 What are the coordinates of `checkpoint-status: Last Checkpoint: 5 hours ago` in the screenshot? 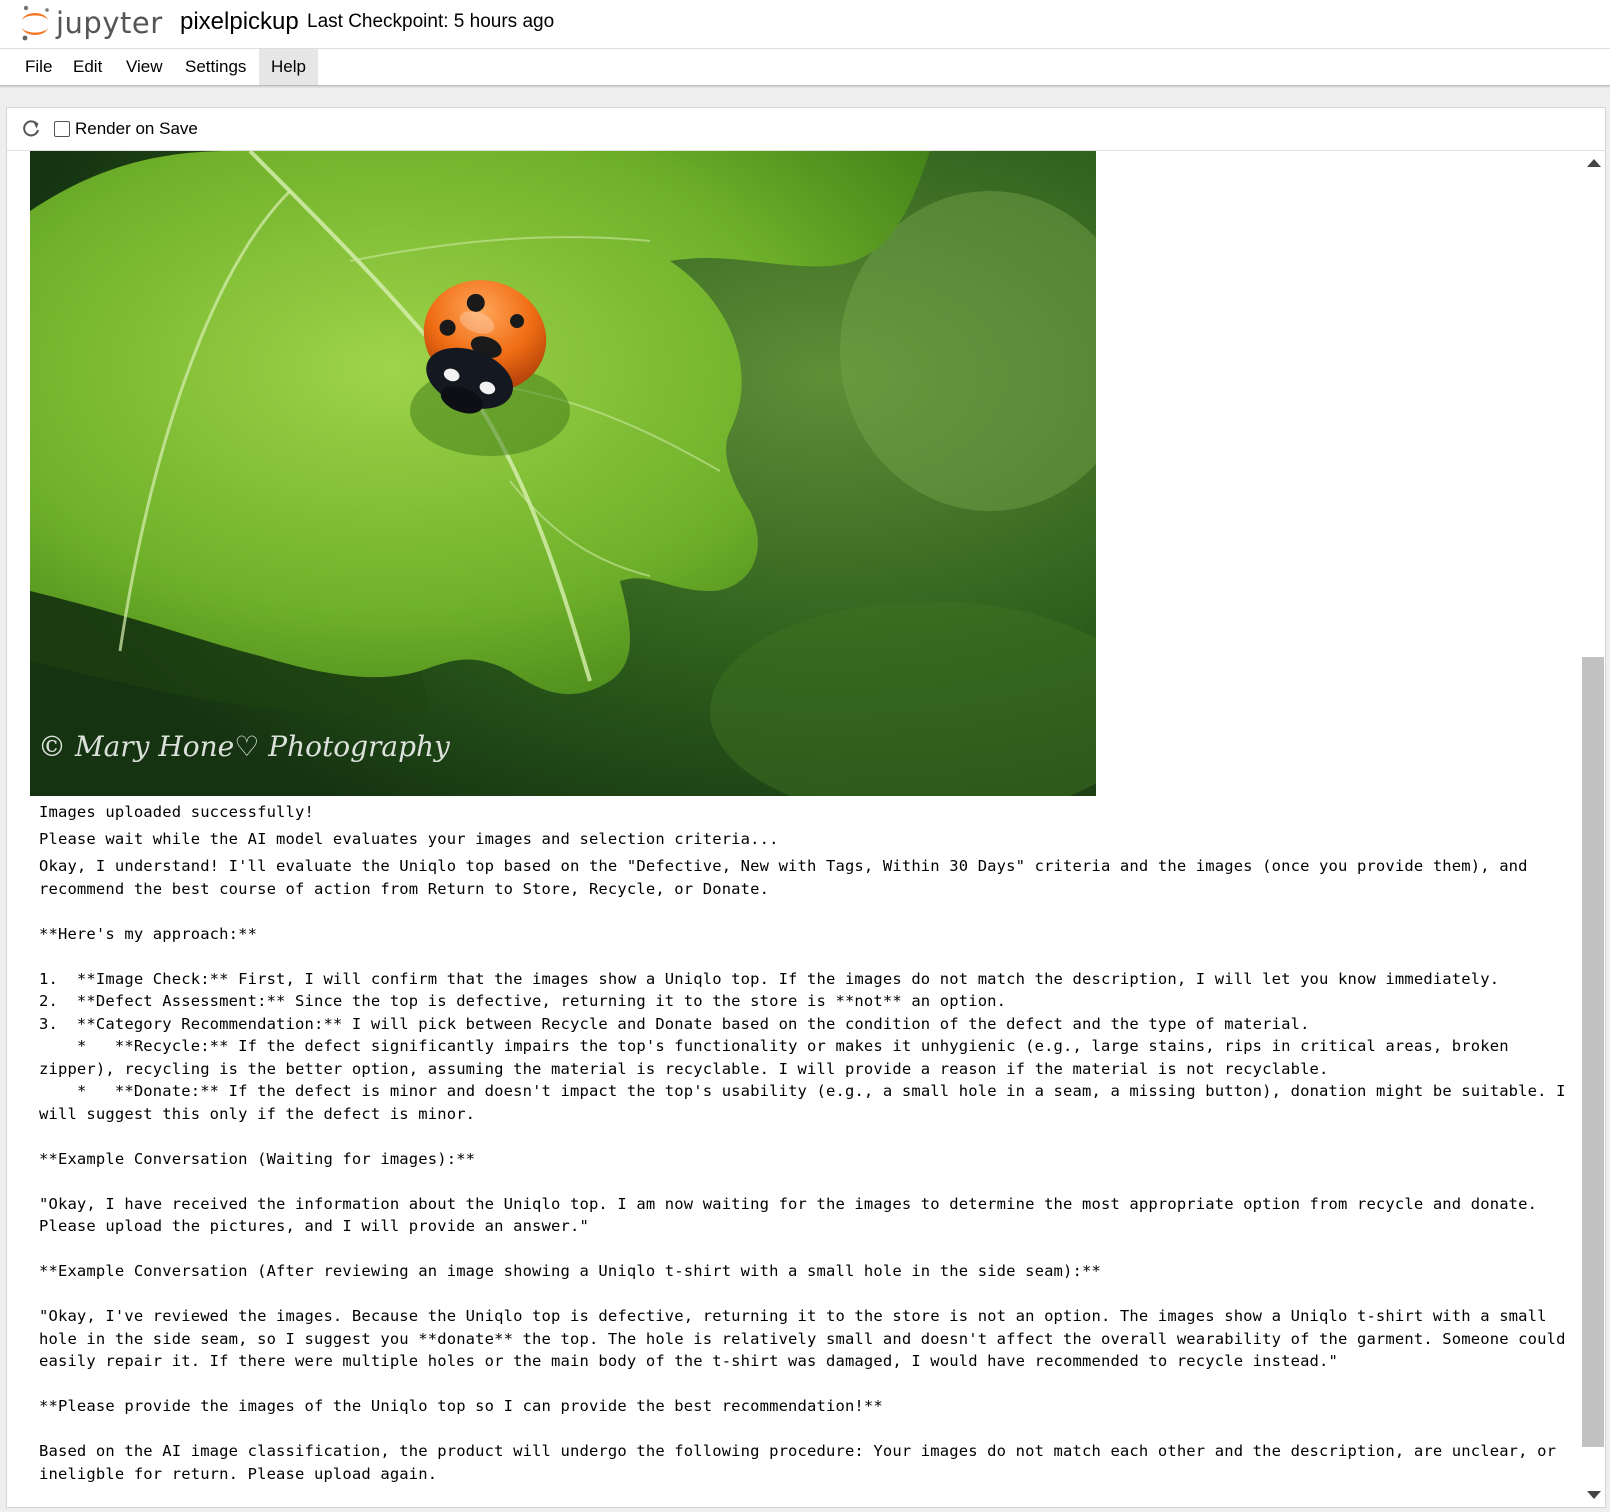 It's located at (431, 21).